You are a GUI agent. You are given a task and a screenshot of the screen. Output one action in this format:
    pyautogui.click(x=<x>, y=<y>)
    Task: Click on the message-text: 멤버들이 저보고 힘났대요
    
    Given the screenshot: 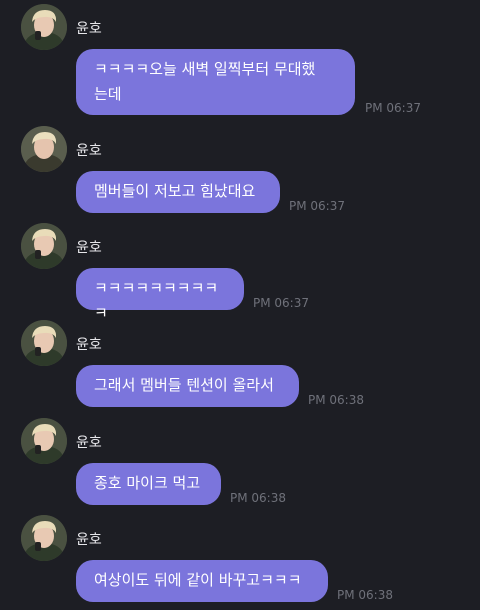 What is the action you would take?
    pyautogui.click(x=175, y=191)
    